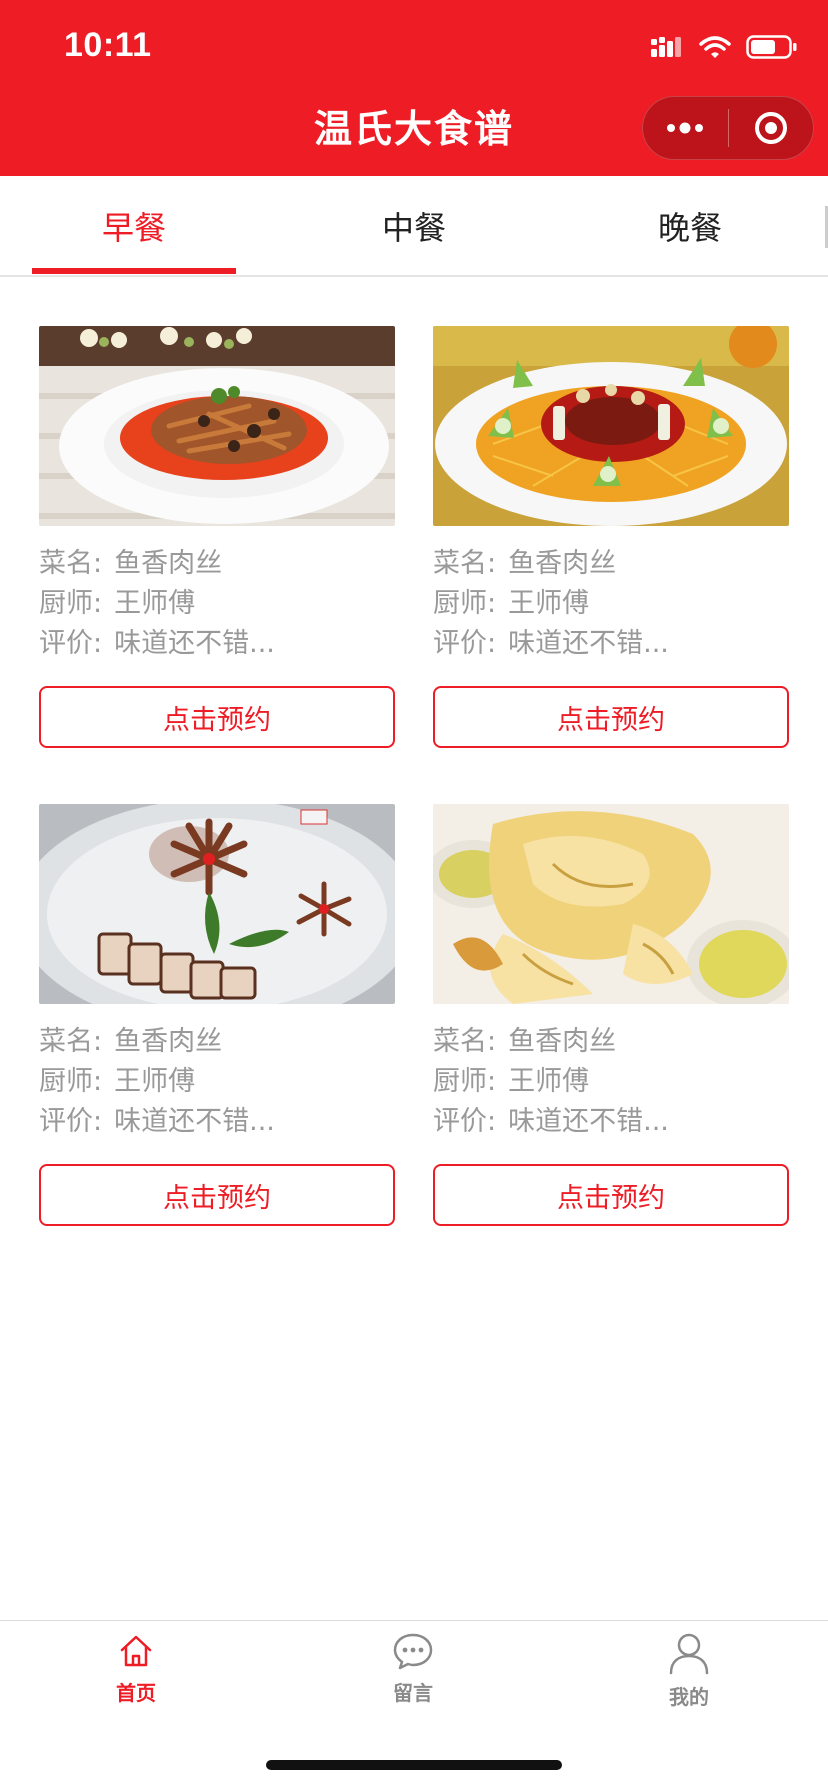  I want to click on tabbar-item-profile: 我的, so click(689, 1670).